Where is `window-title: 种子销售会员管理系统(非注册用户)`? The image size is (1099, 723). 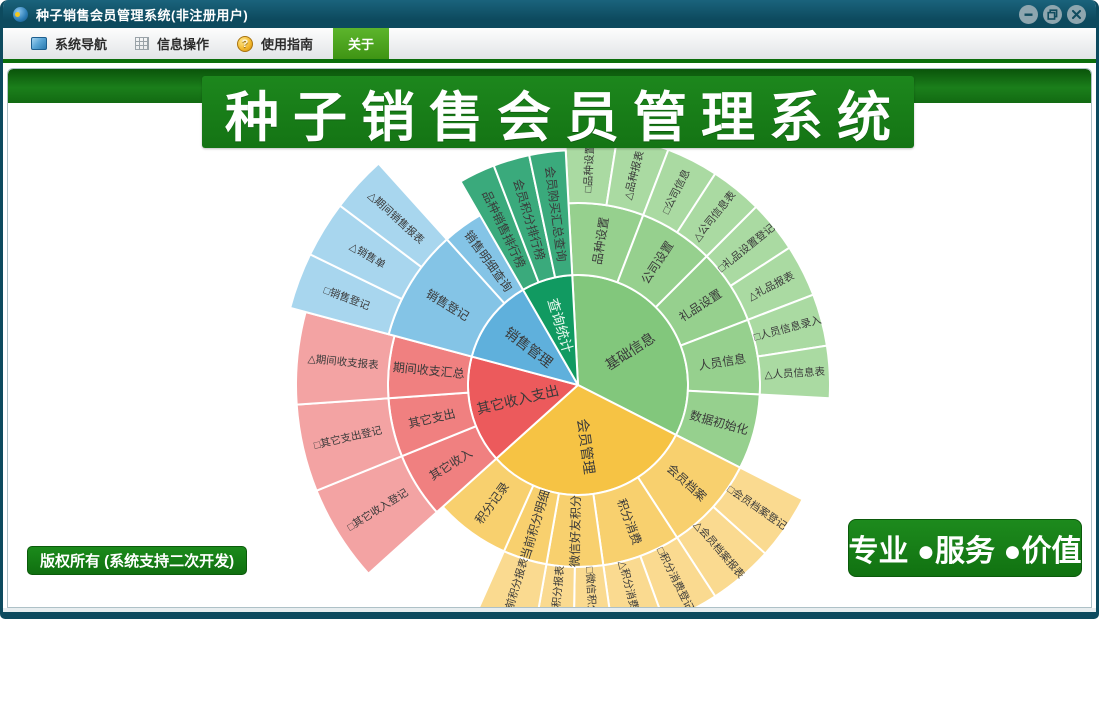
window-title: 种子销售会员管理系统(非注册用户) is located at coordinates (142, 15).